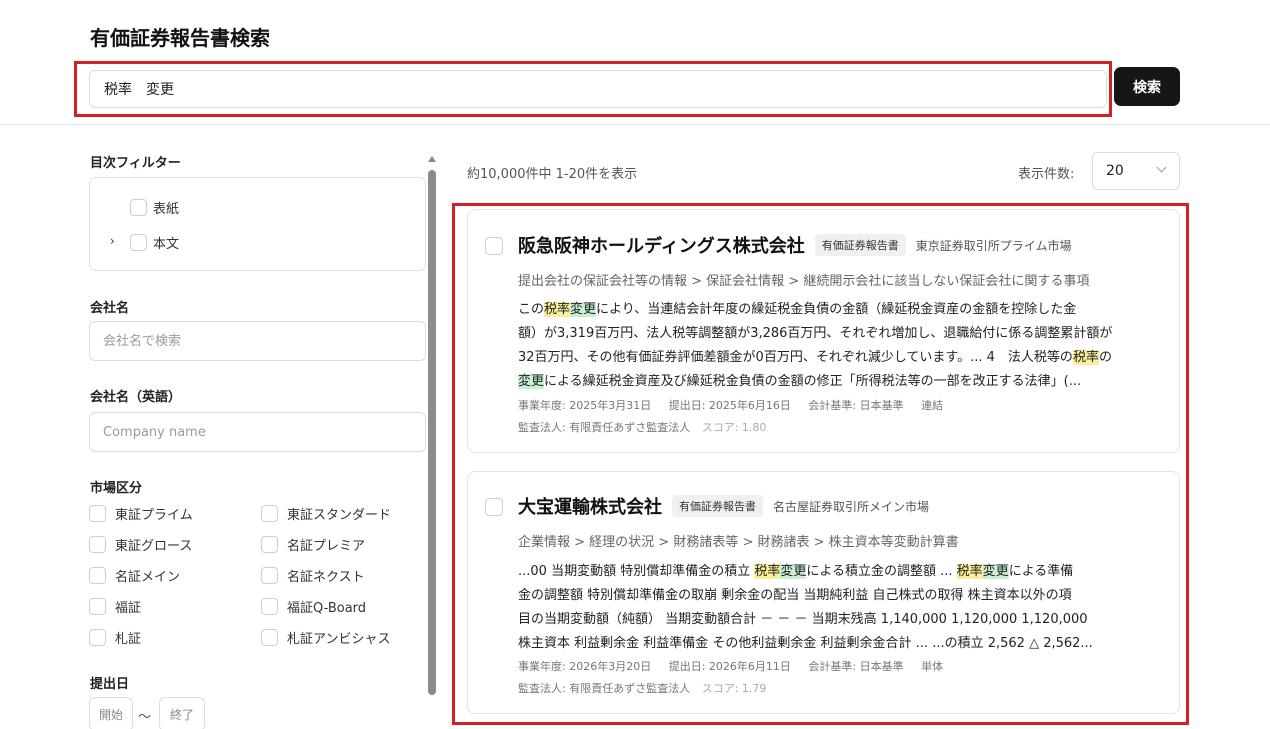 This screenshot has height=729, width=1270. I want to click on scroll-up-arrow-icon, so click(432, 159).